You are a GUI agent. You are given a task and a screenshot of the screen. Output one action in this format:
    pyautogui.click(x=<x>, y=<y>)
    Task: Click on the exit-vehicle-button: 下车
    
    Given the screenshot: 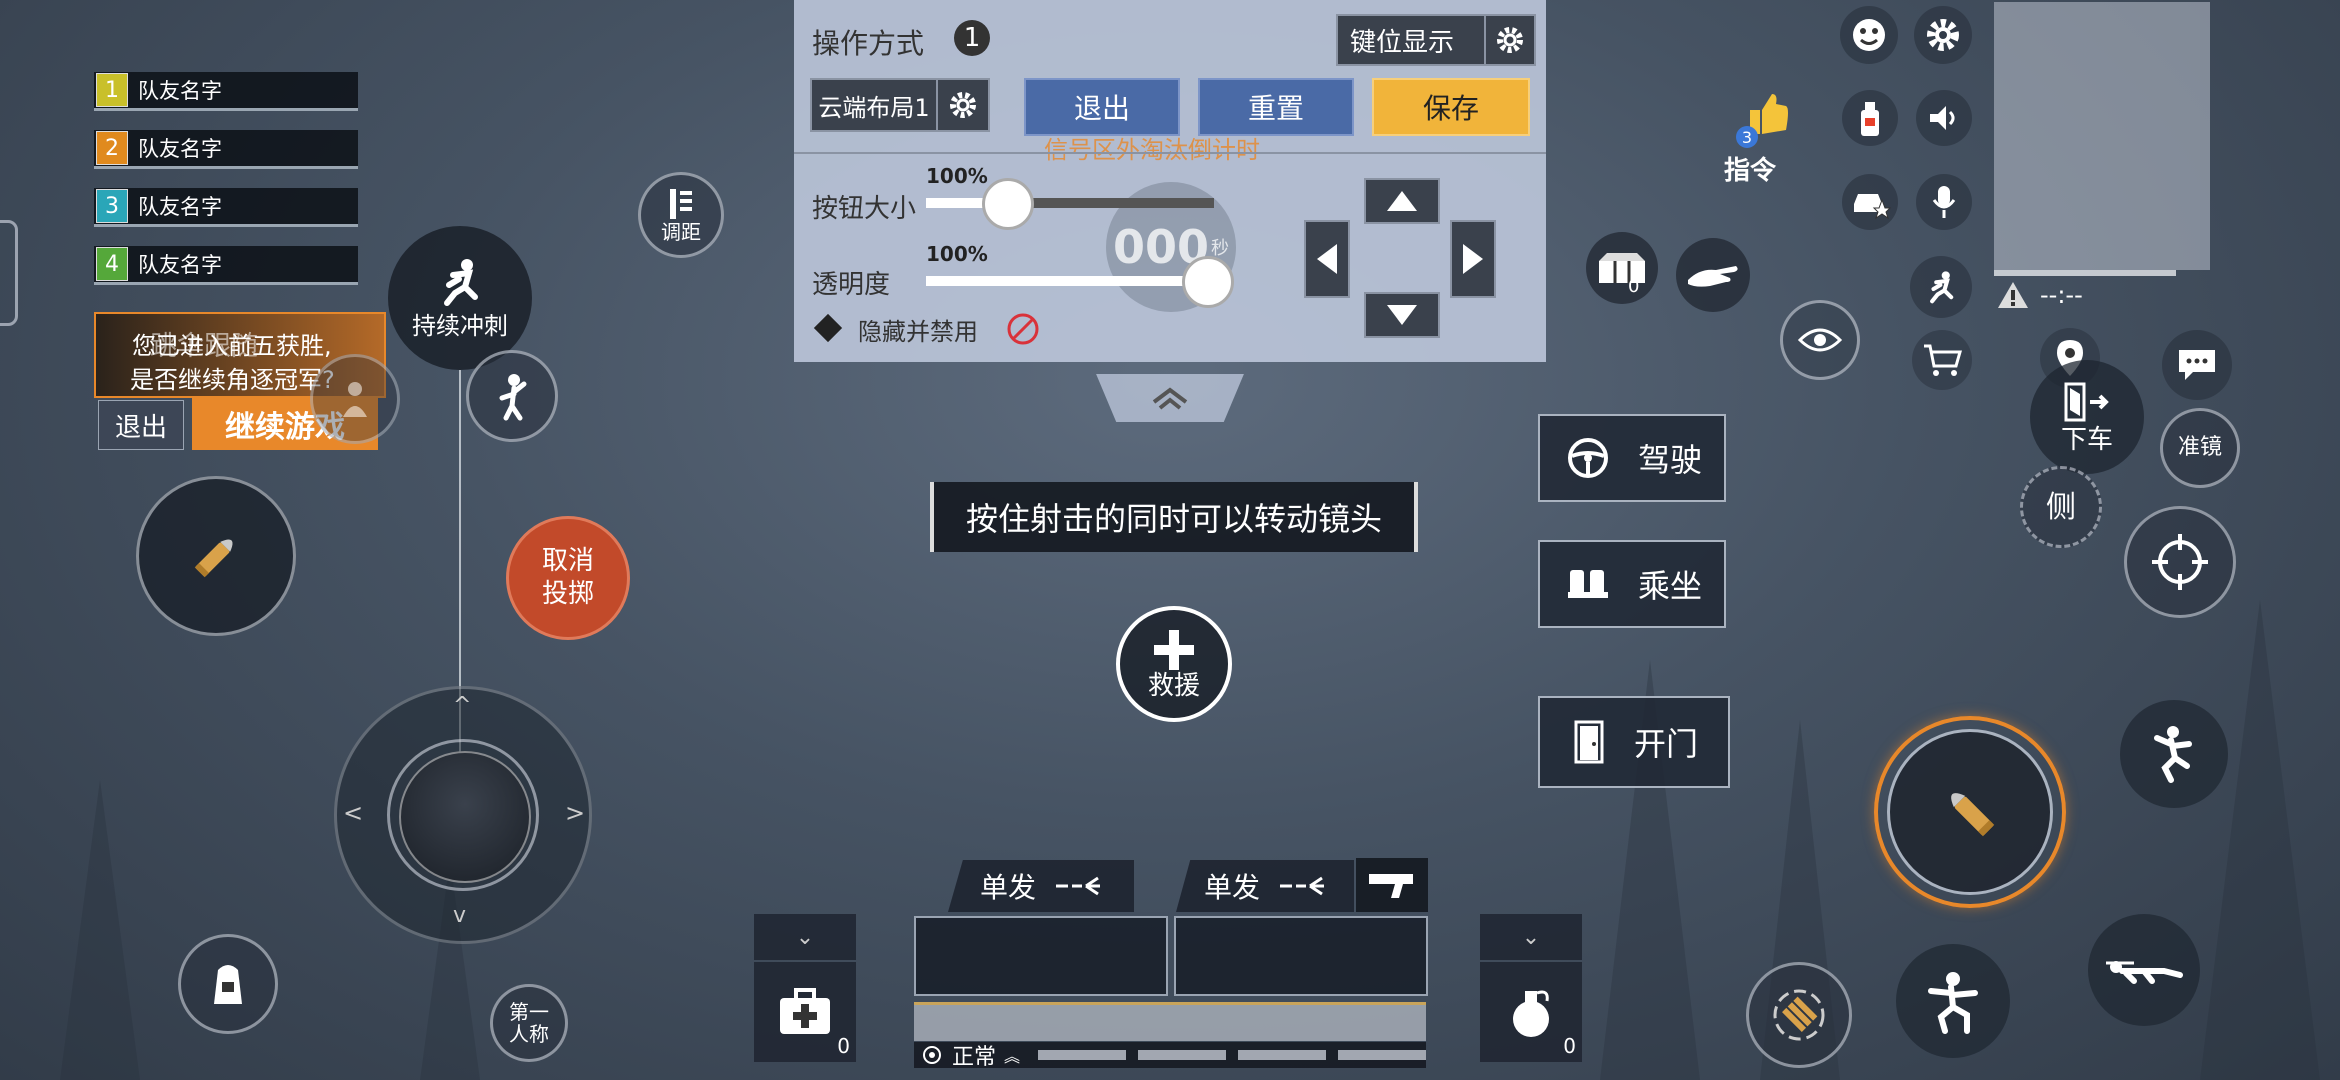 What is the action you would take?
    pyautogui.click(x=2087, y=417)
    